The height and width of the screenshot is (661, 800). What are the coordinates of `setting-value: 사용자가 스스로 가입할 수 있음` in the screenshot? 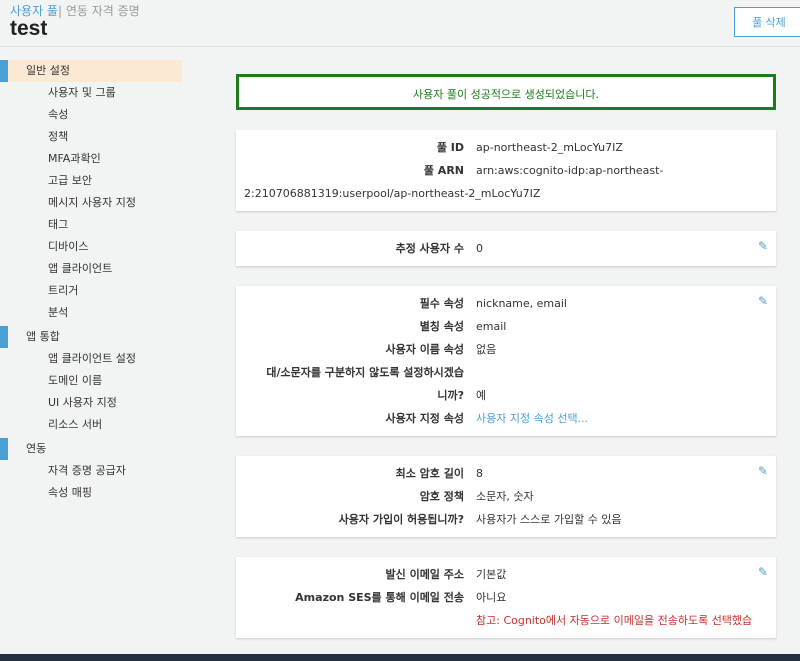 It's located at (549, 519).